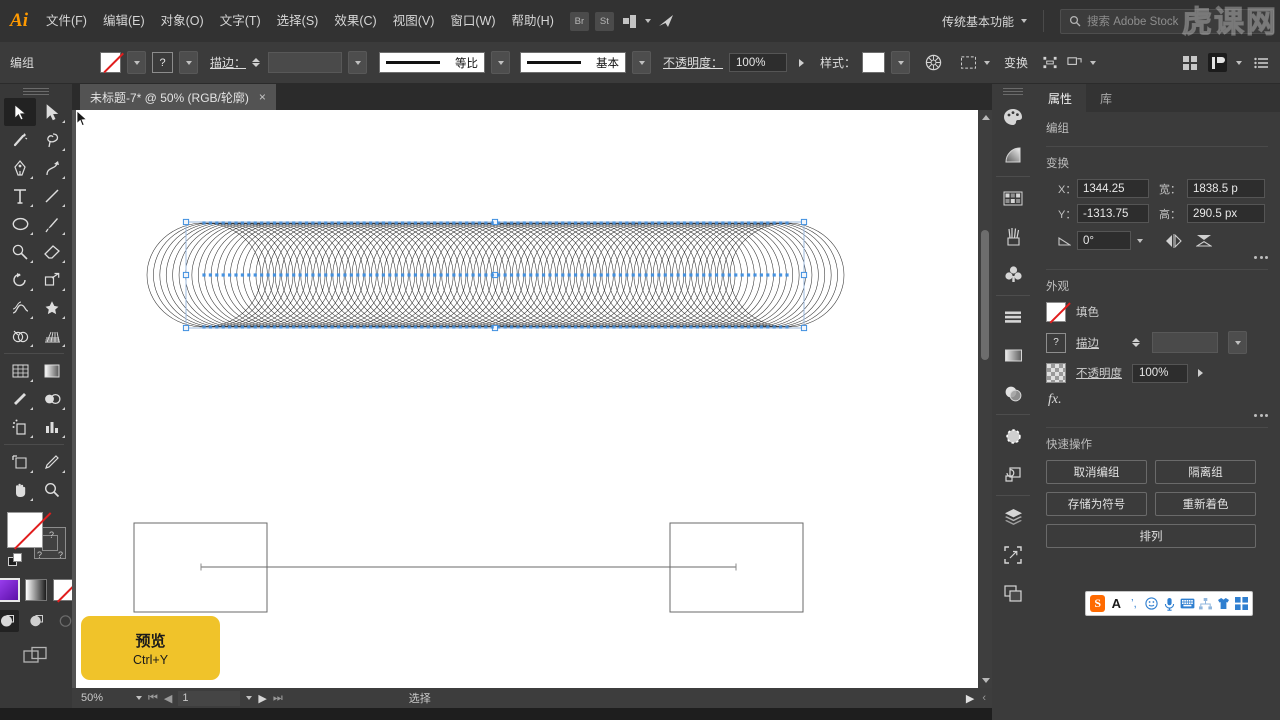  Describe the element at coordinates (1056, 342) in the screenshot. I see `appearance-stroke-swatch: ?` at that location.